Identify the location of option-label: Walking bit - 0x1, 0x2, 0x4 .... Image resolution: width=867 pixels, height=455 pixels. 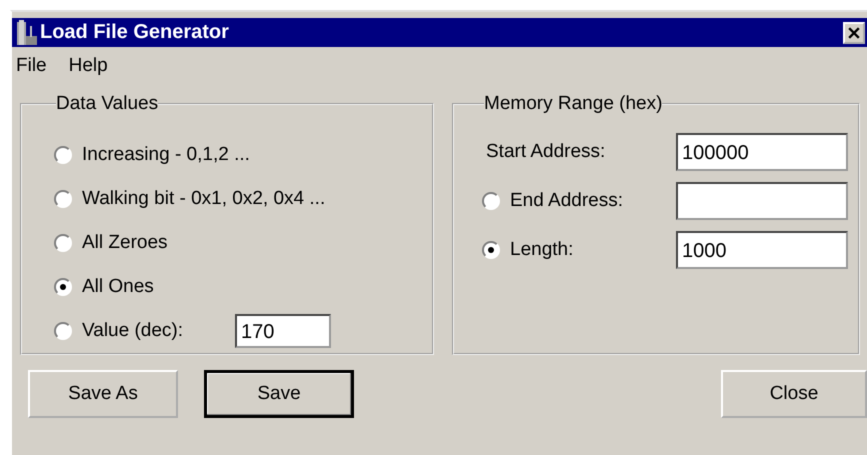
(204, 199).